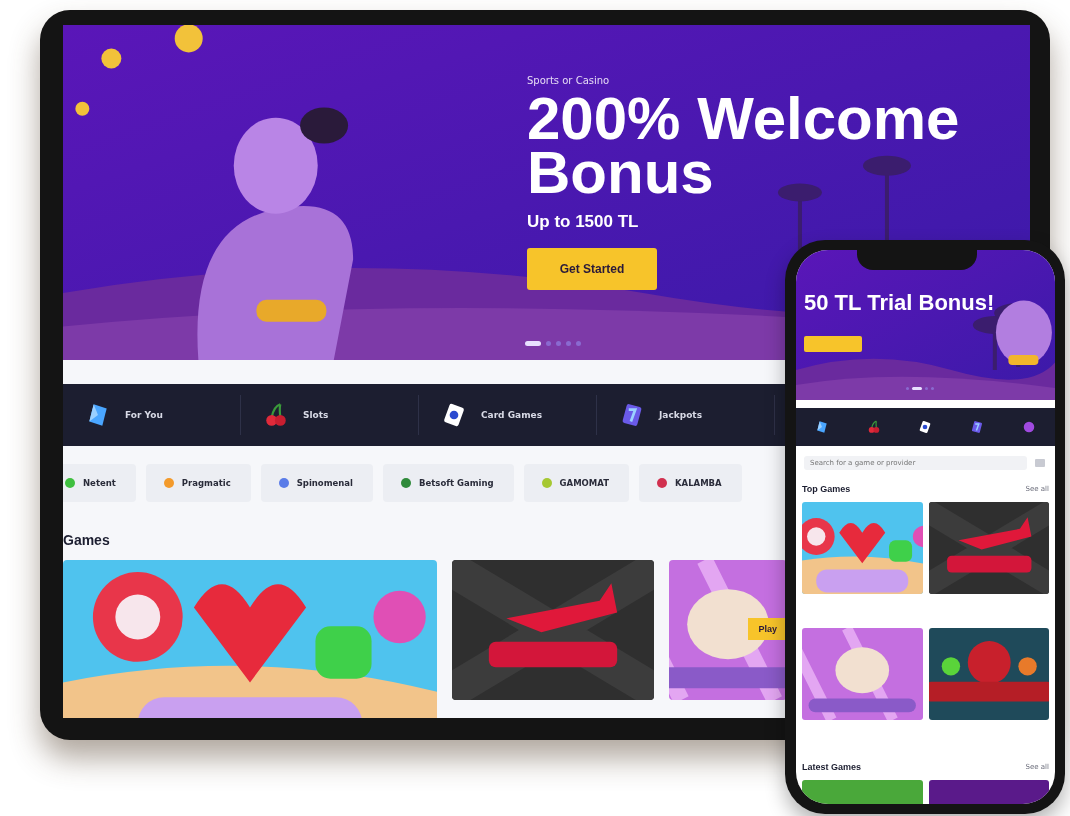 The height and width of the screenshot is (816, 1070). What do you see at coordinates (832, 767) in the screenshot?
I see `section-title: Latest Games` at bounding box center [832, 767].